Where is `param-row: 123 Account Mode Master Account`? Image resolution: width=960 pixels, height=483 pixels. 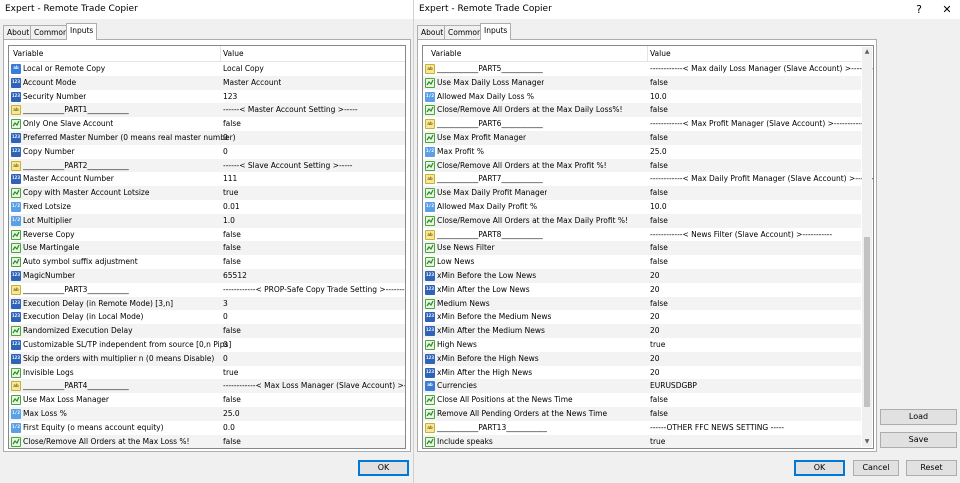 param-row: 123 Account Mode Master Account is located at coordinates (207, 82).